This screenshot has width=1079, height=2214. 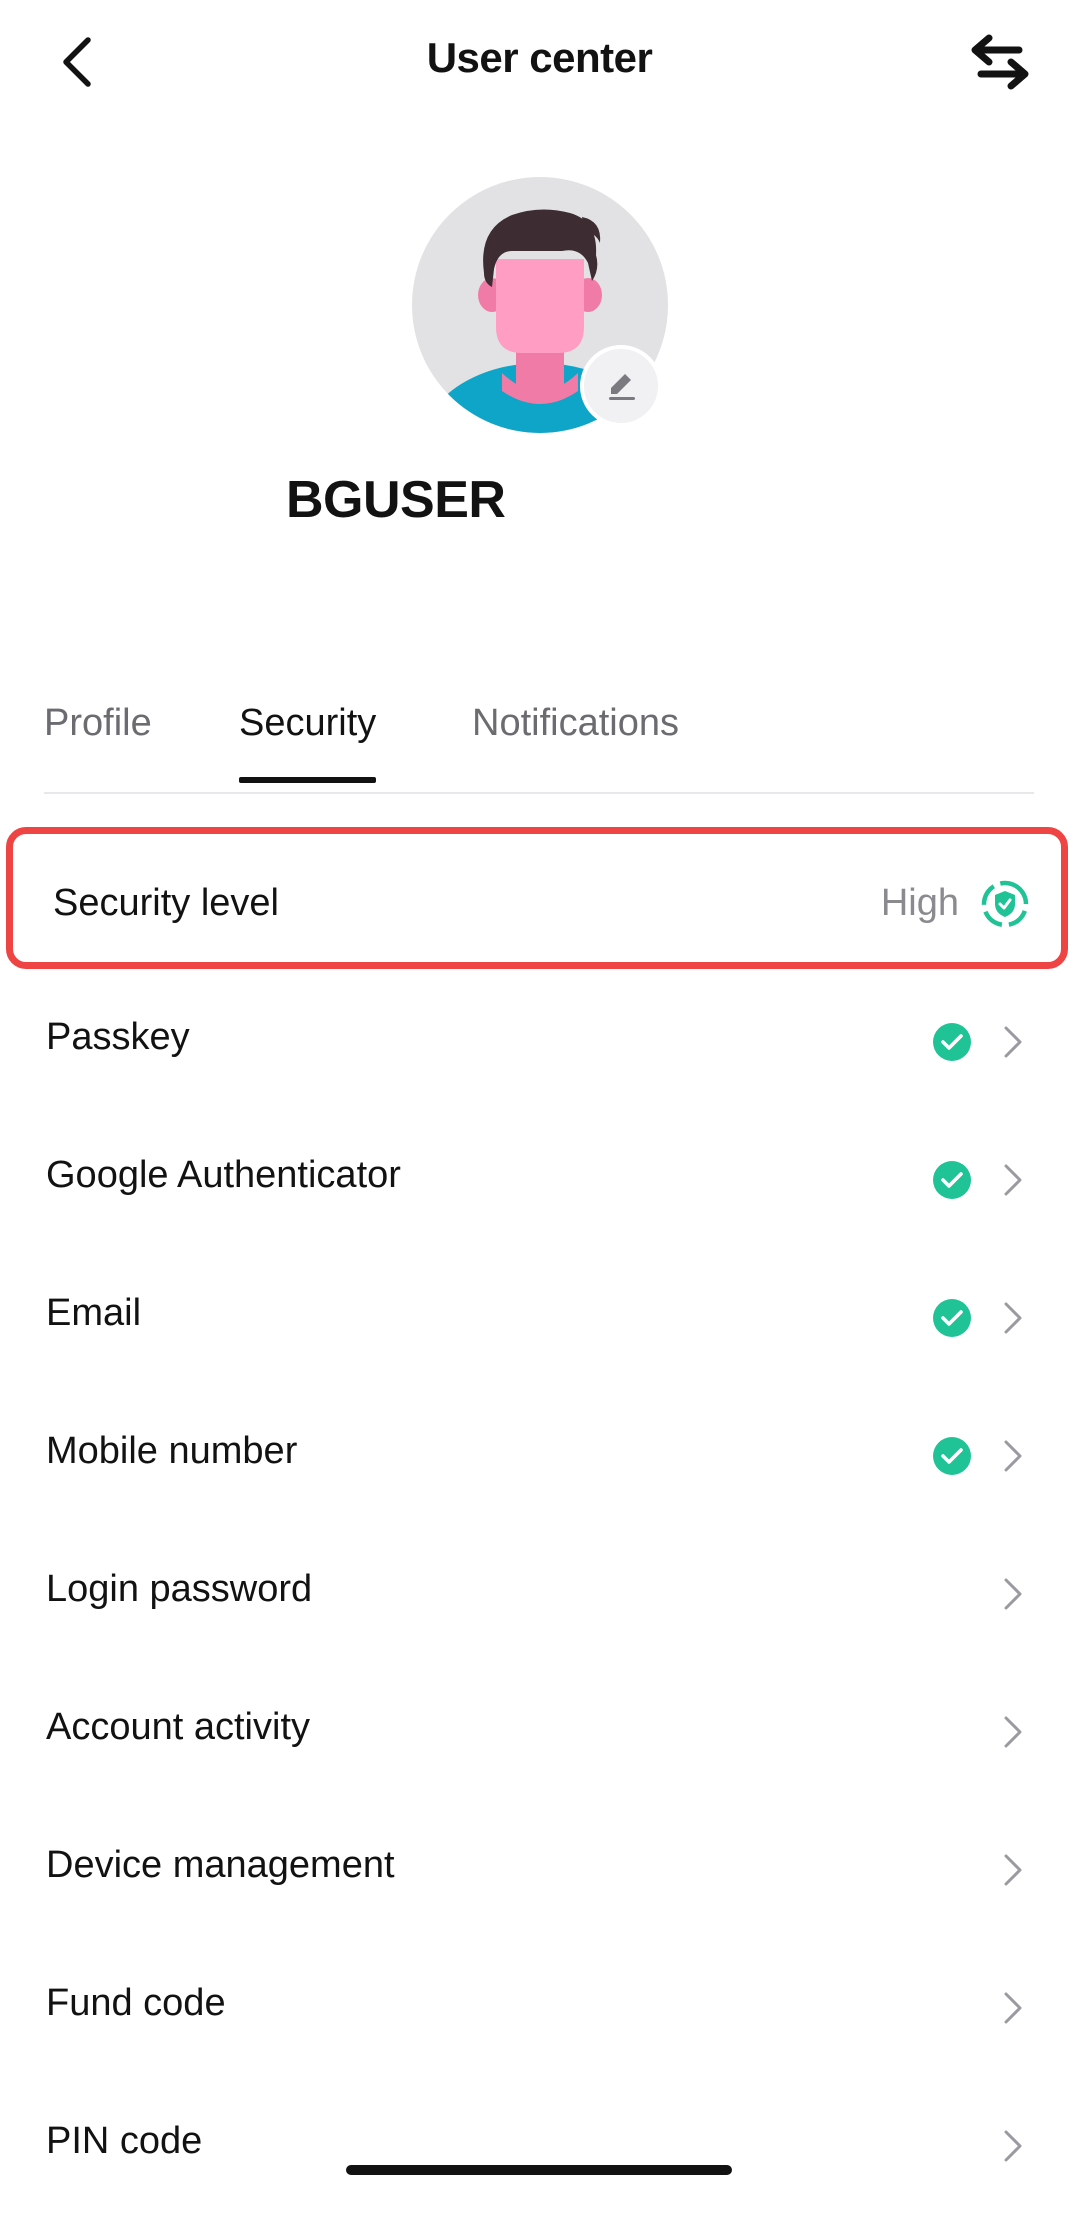 I want to click on switch-account-button, so click(x=1000, y=62).